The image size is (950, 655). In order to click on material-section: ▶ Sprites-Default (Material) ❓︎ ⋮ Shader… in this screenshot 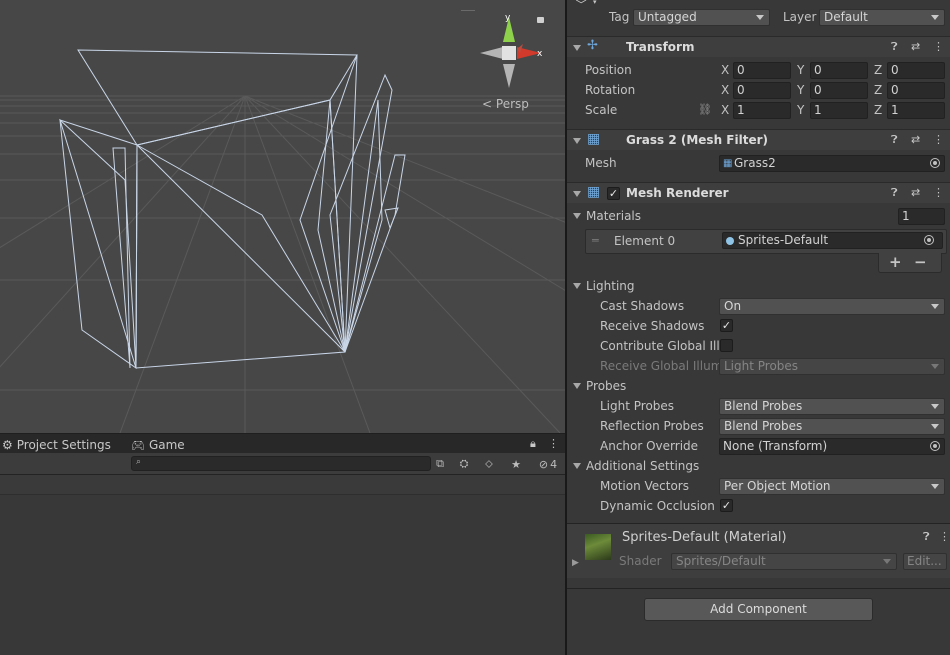, I will do `click(758, 551)`.